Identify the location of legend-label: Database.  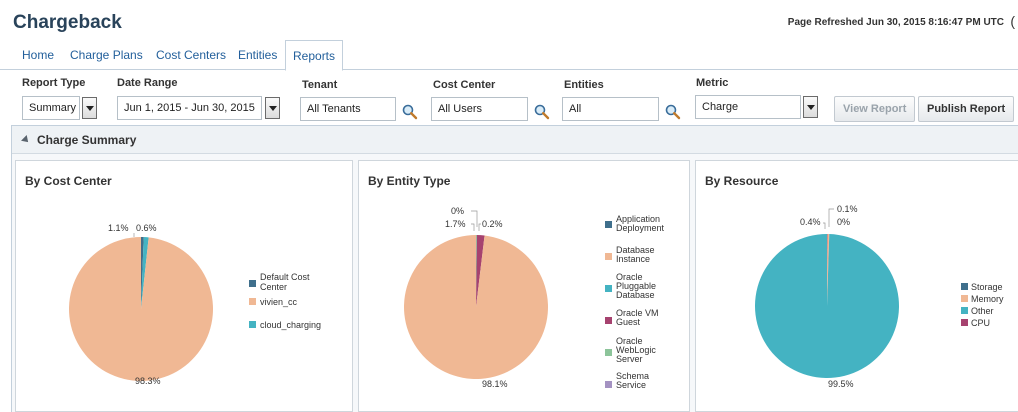
(635, 295).